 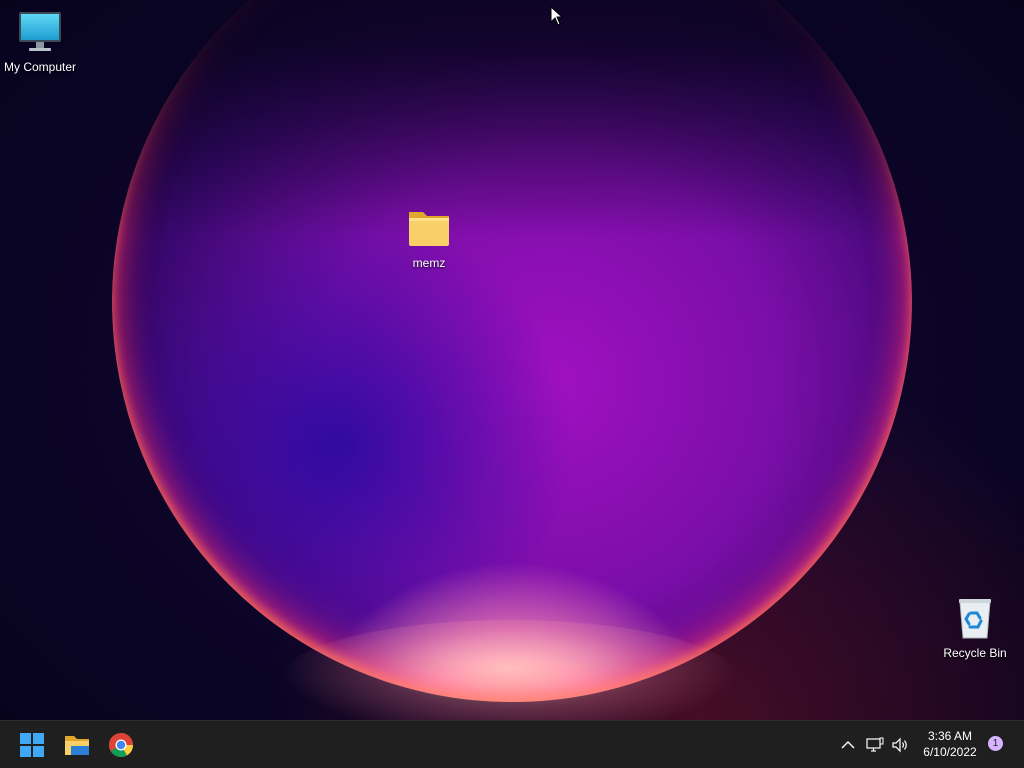 I want to click on chevron-up-icon, so click(x=848, y=745).